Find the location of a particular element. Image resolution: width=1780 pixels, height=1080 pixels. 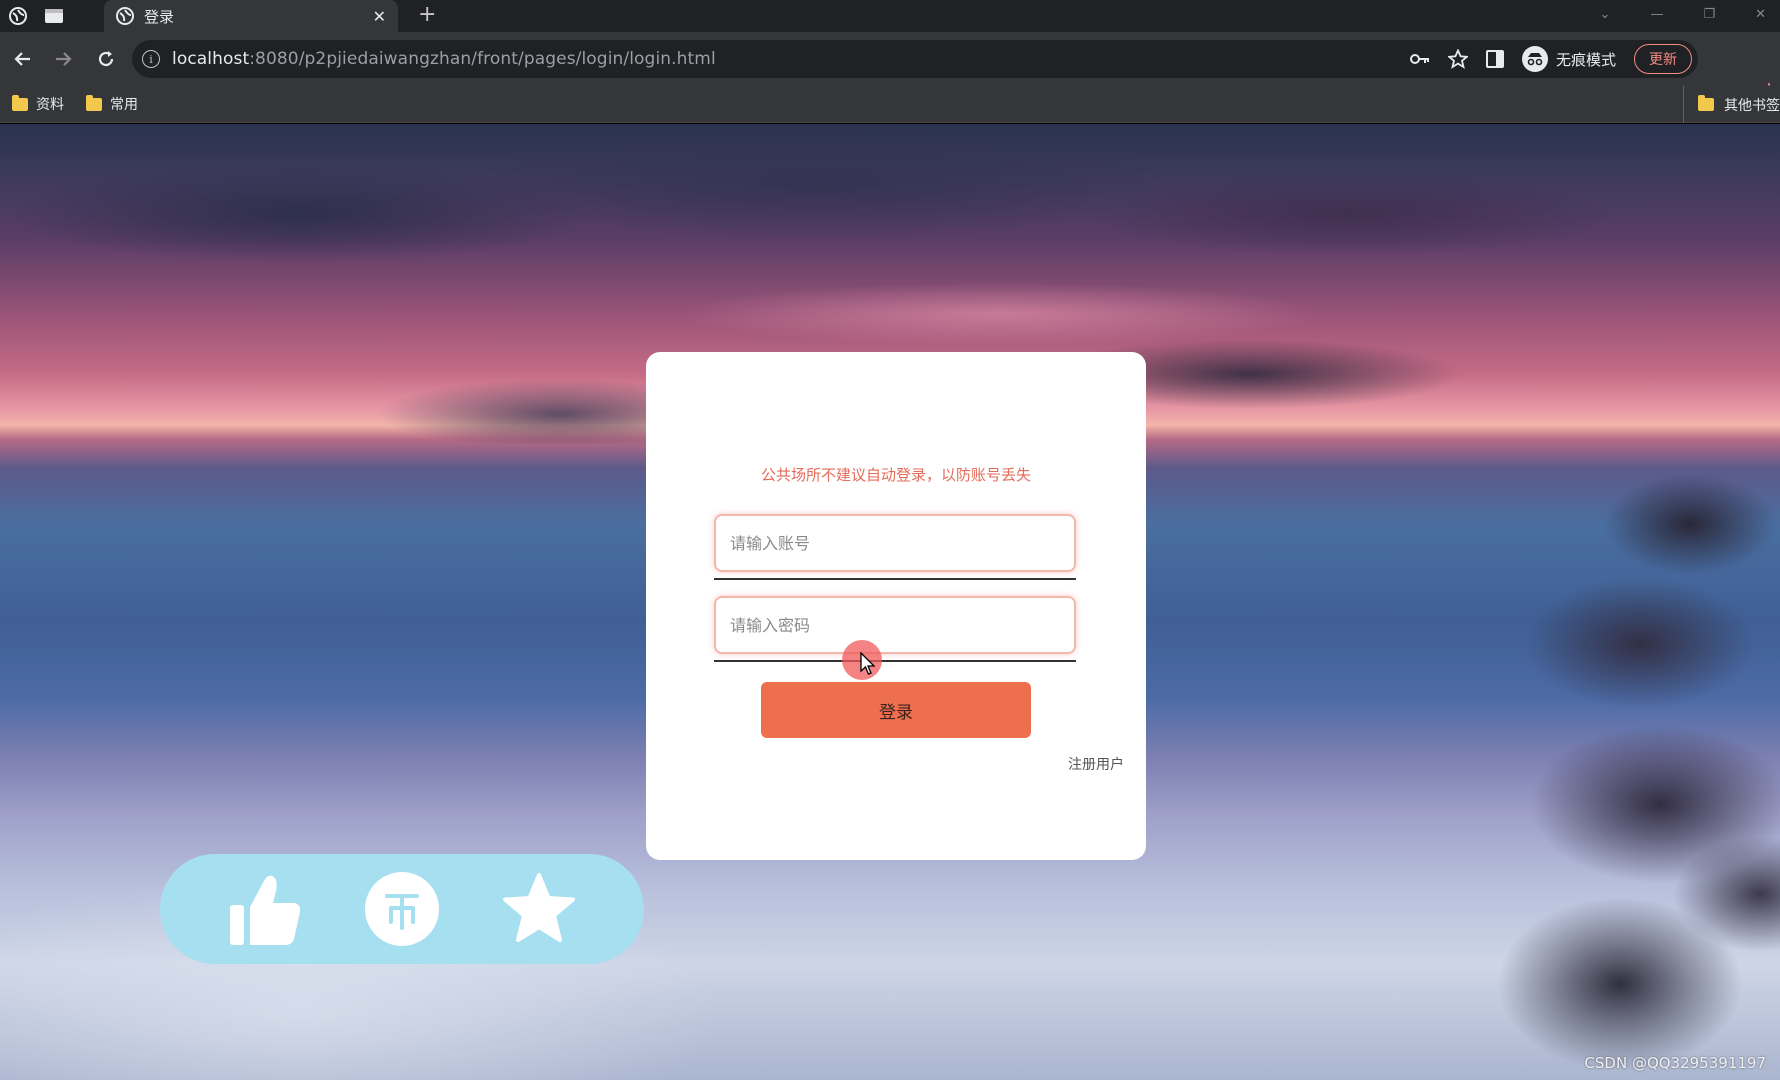

star-icon is located at coordinates (539, 907).